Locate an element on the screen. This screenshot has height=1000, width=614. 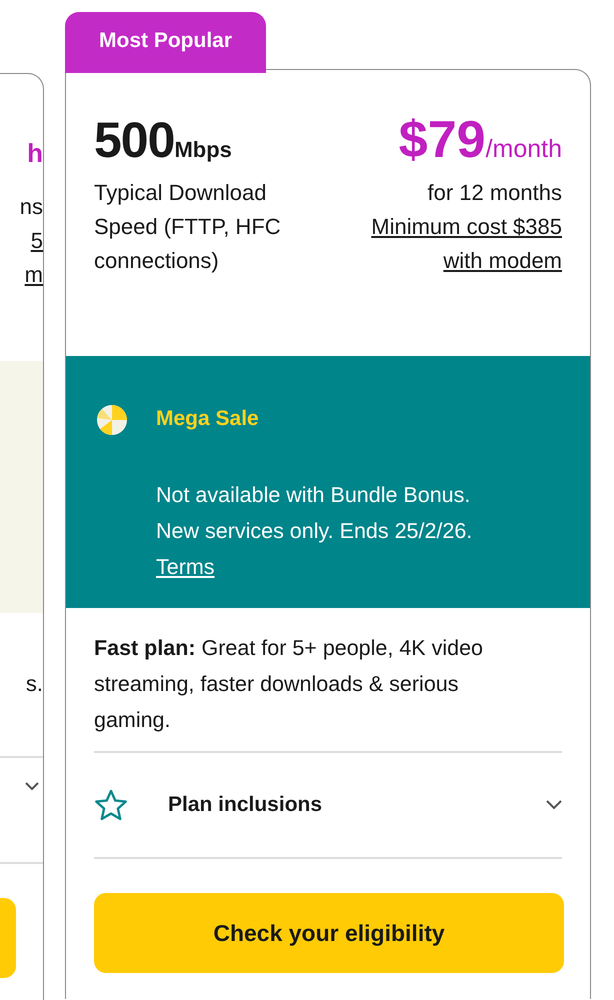
promo-title: Mega Sale is located at coordinates (208, 419).